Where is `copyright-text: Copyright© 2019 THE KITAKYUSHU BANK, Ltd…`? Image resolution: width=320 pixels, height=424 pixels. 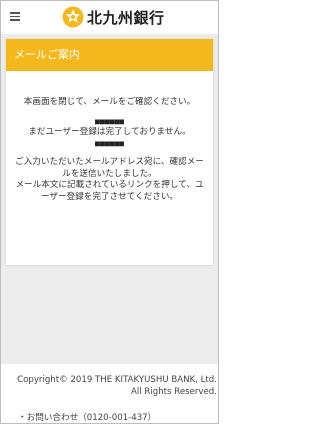 copyright-text: Copyright© 2019 THE KITAKYUSHU BANK, Ltd… is located at coordinates (117, 386).